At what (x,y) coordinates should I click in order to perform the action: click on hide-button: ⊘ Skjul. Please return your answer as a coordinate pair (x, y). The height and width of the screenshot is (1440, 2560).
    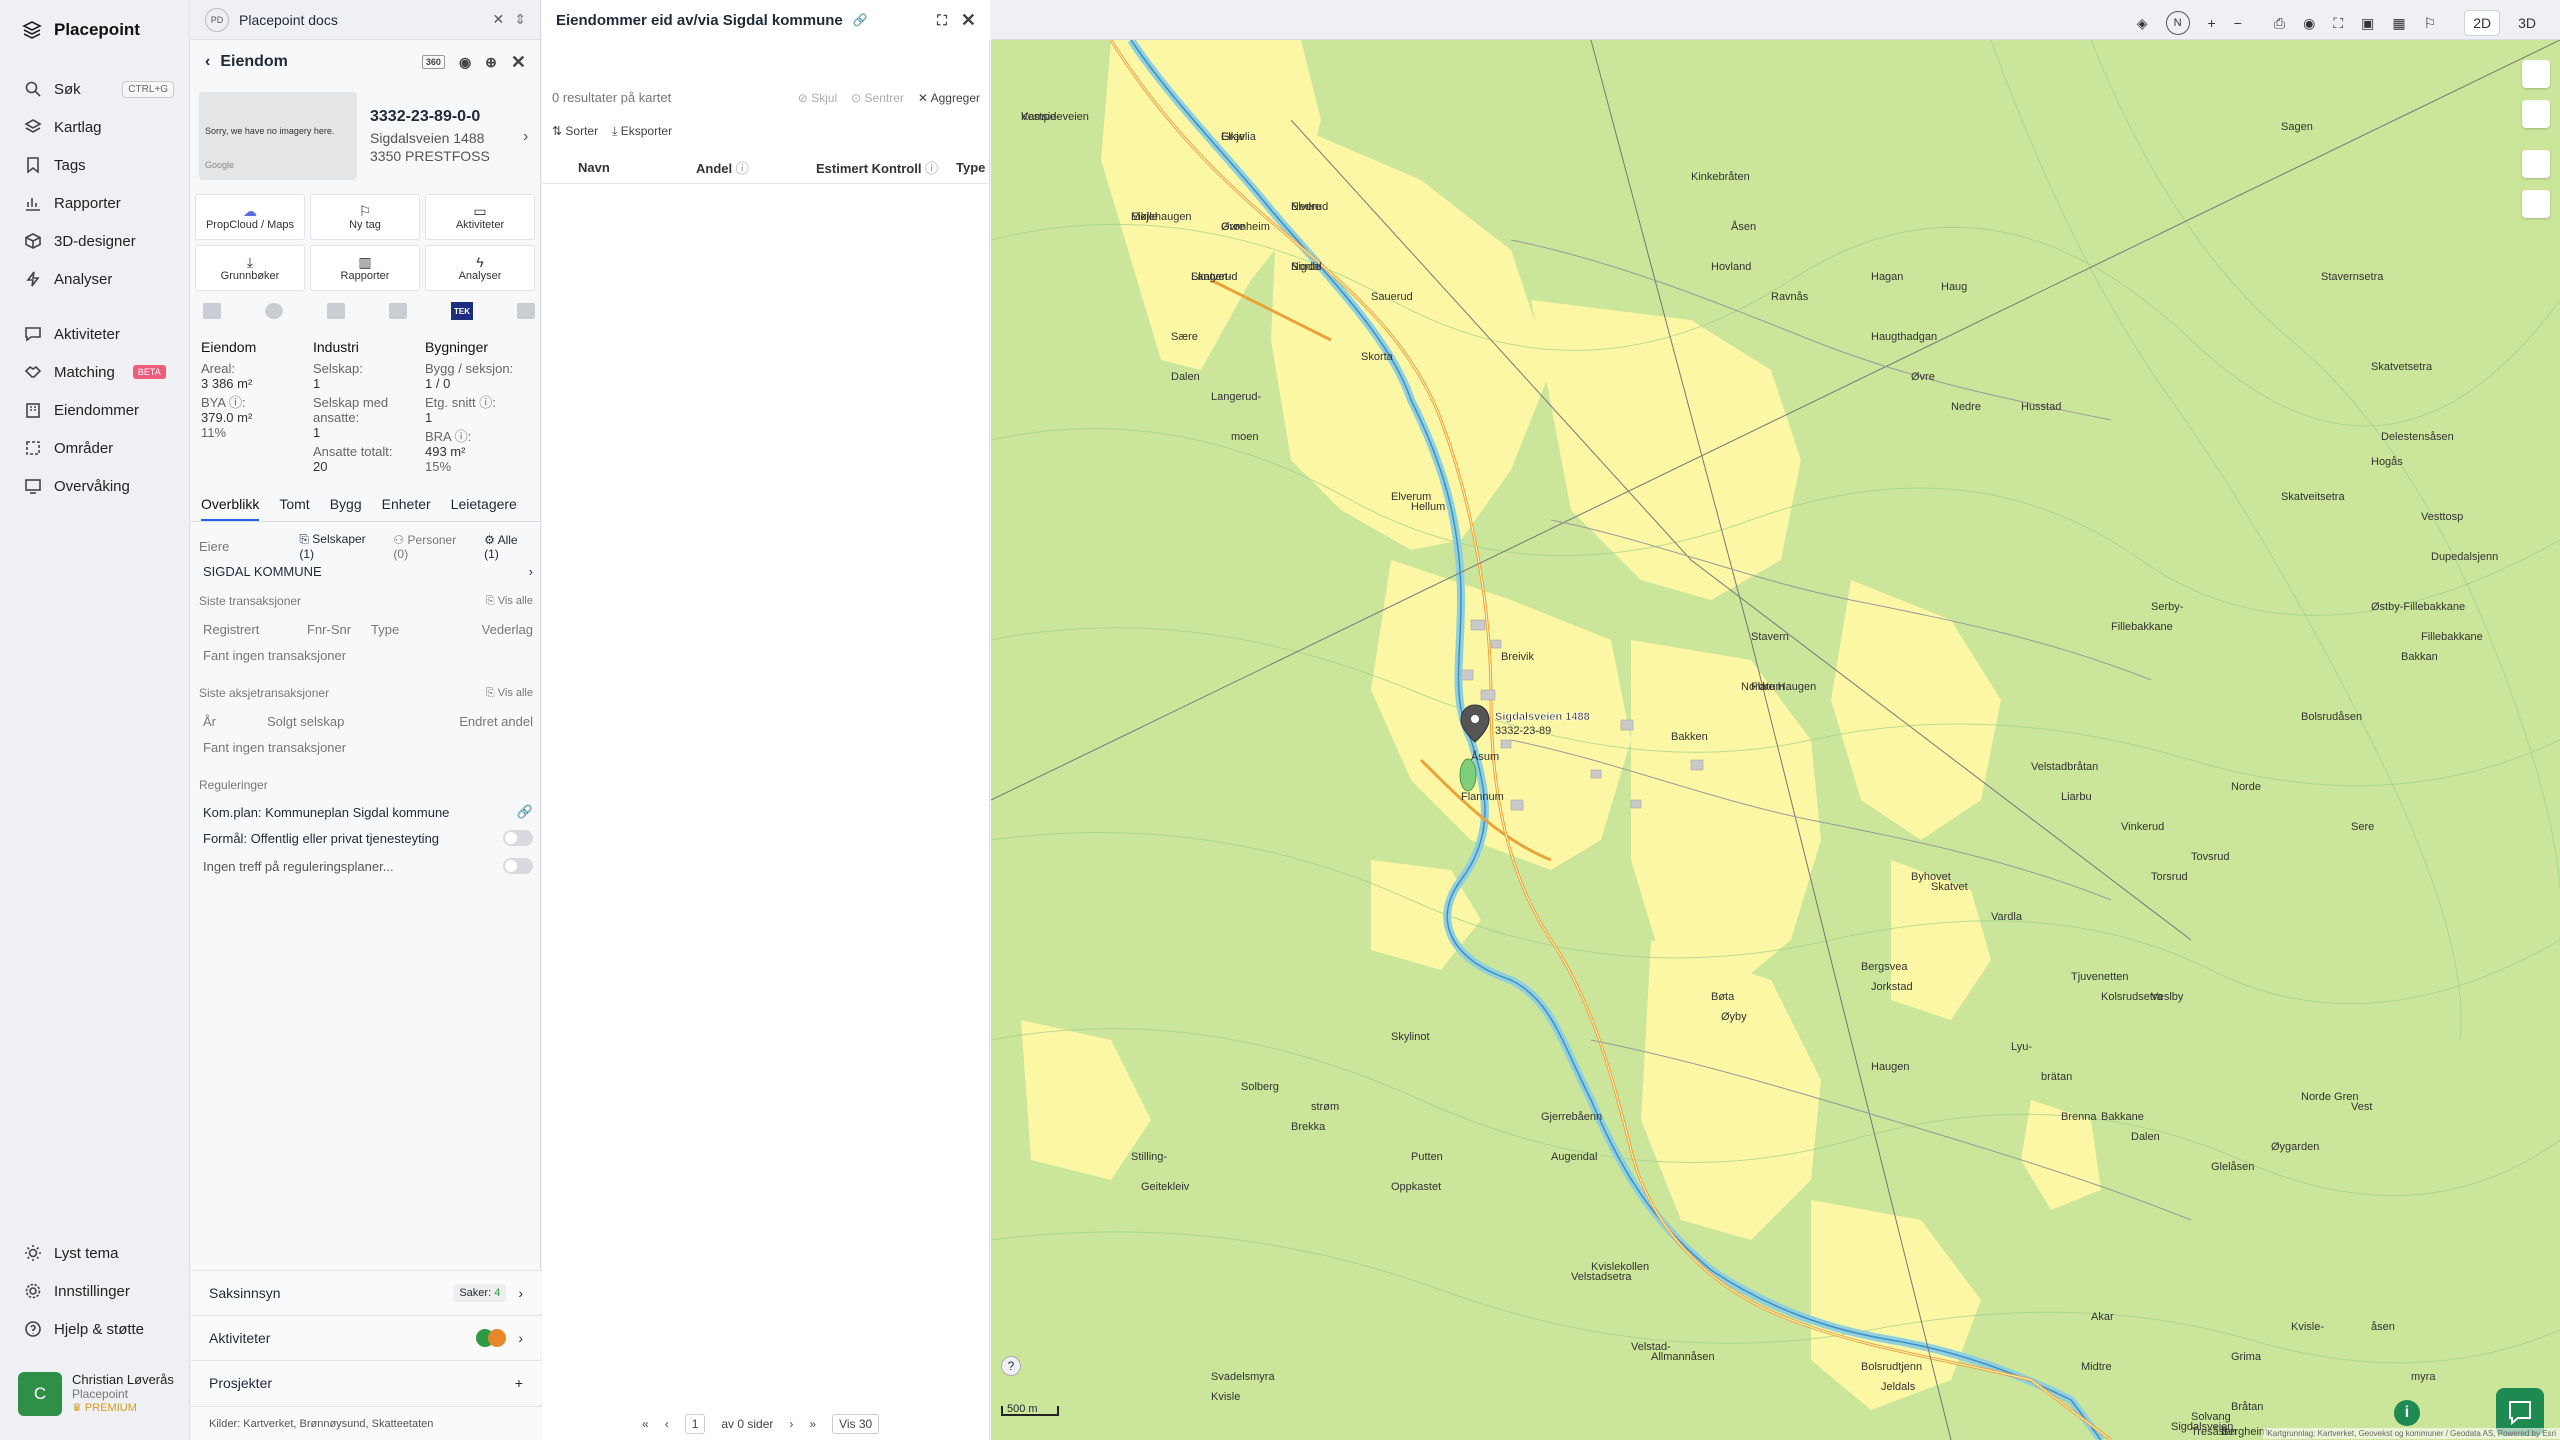
    Looking at the image, I should click on (817, 98).